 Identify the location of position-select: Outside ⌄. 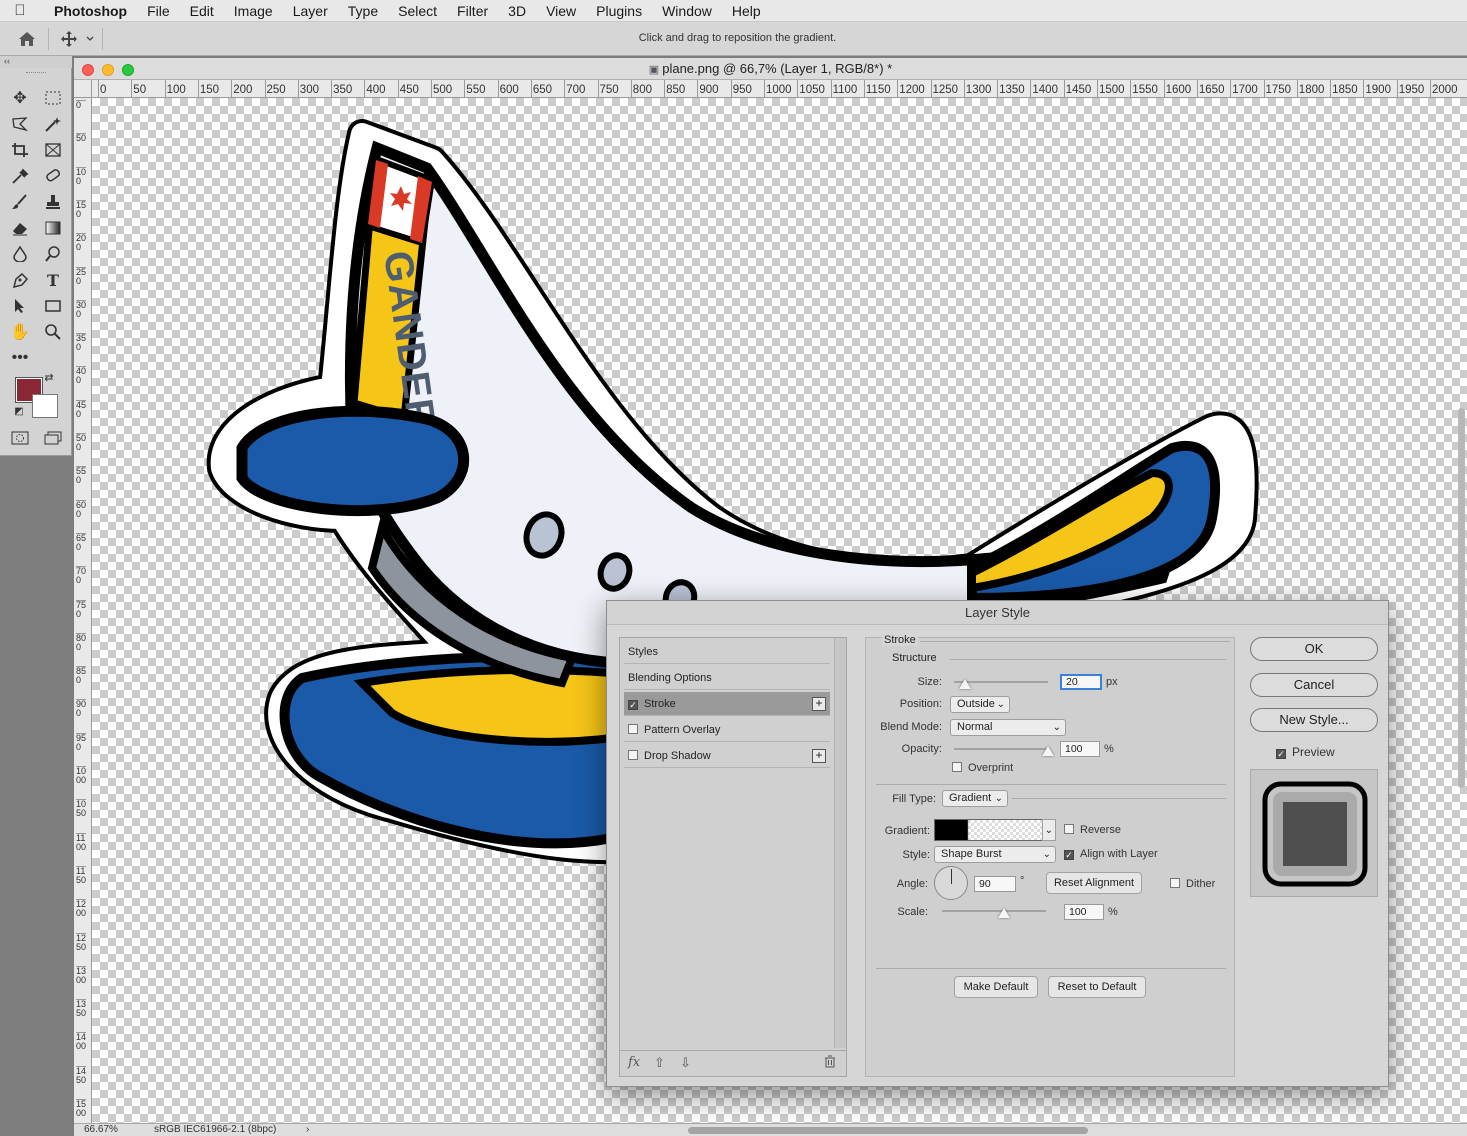
(980, 704).